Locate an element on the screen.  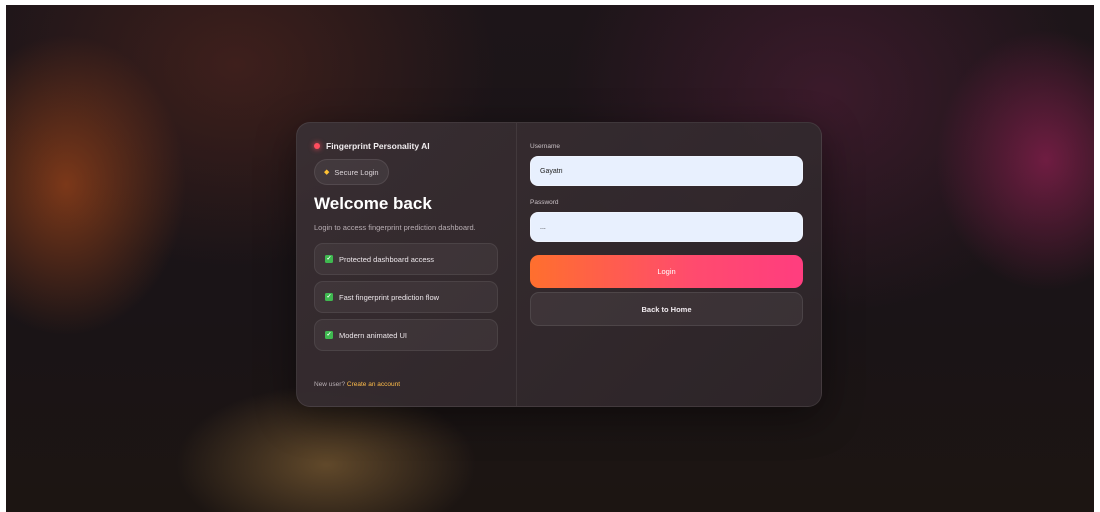
signup-prompt-text: New user? is located at coordinates (330, 384).